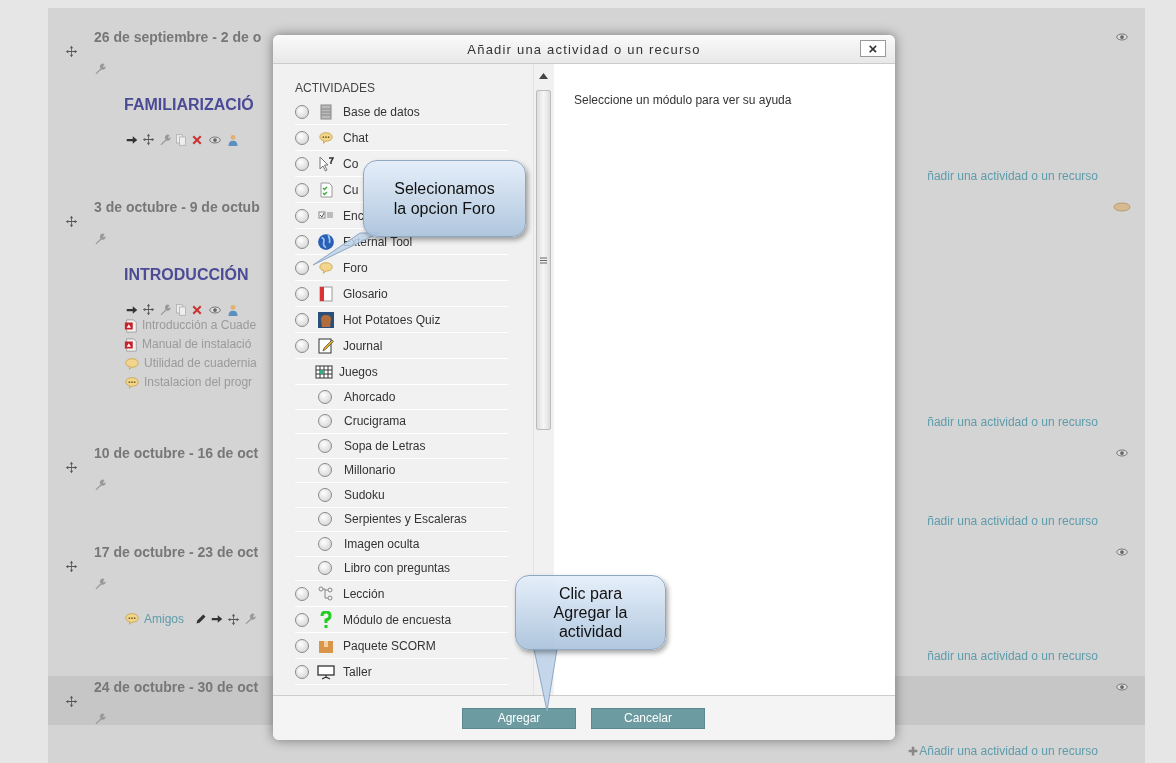 This screenshot has width=1176, height=763. I want to click on option-label: Millonario, so click(370, 470).